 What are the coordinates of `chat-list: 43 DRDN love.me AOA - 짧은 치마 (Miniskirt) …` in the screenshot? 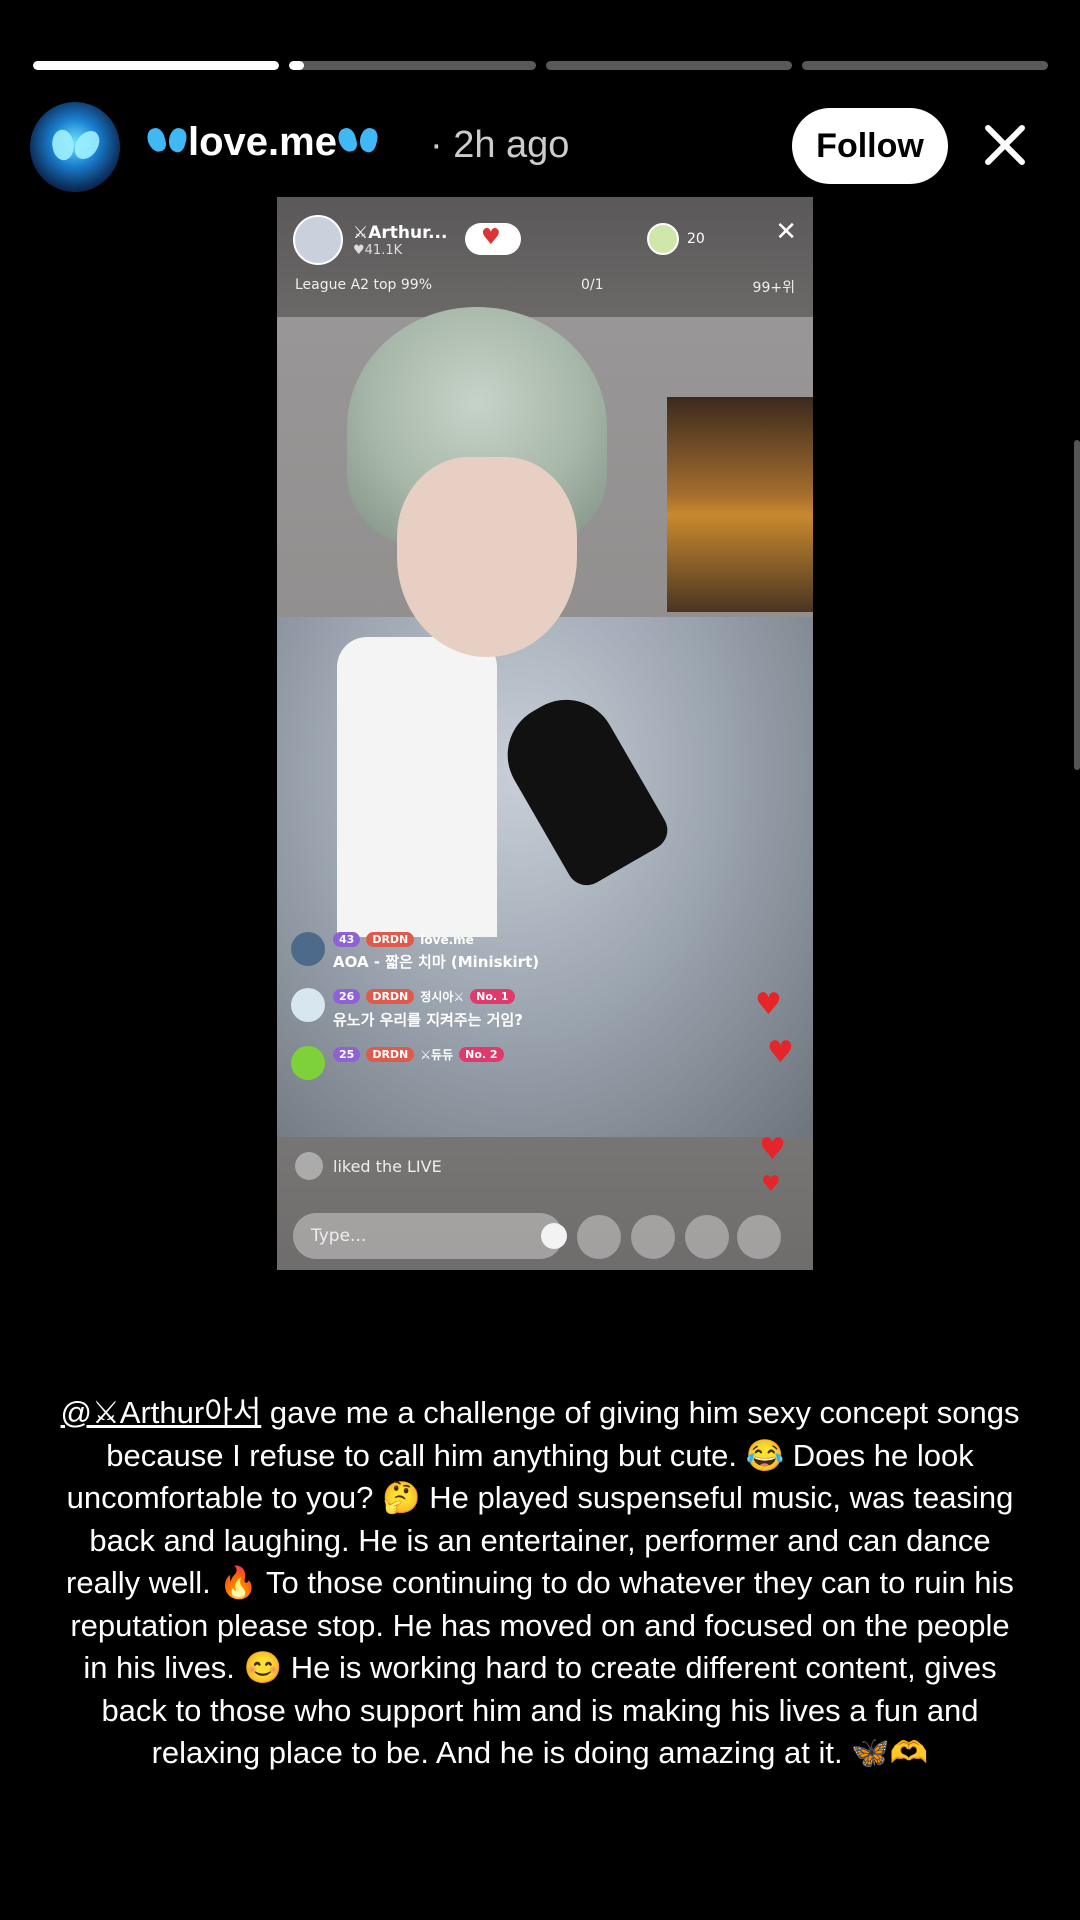 It's located at (511, 1014).